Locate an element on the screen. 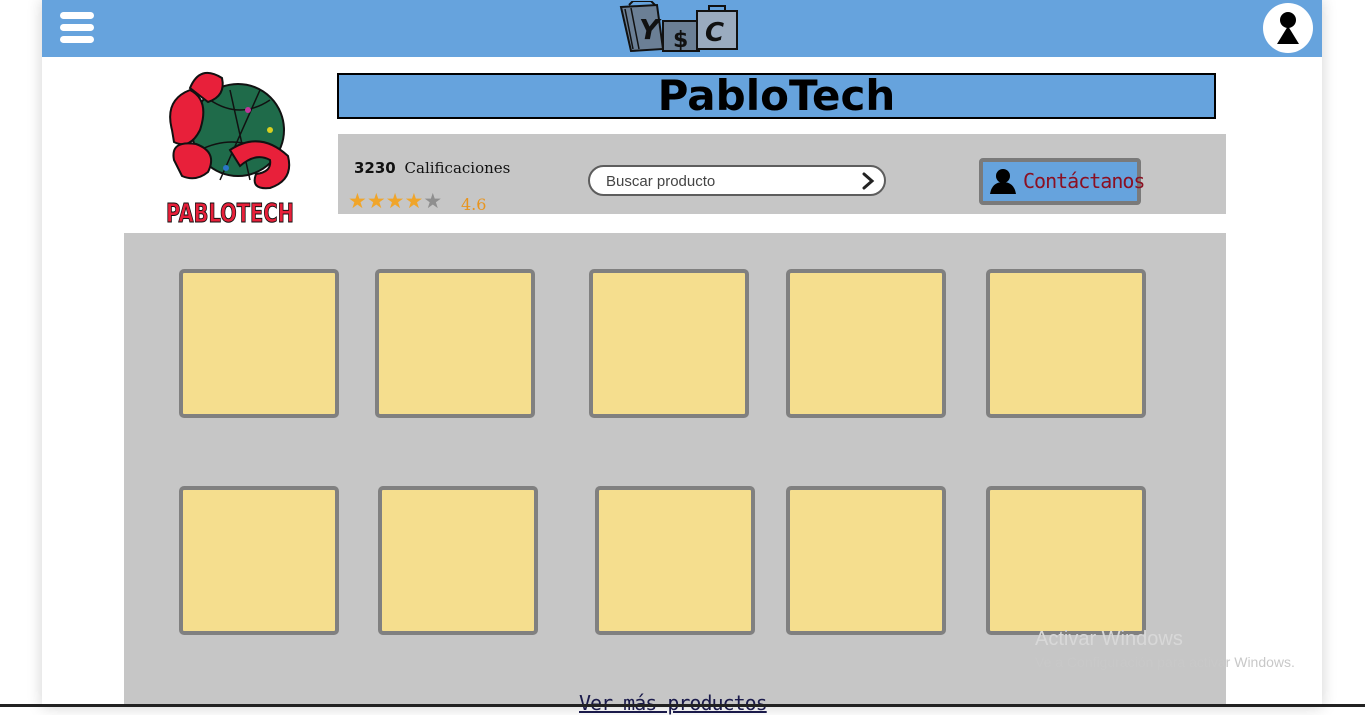 The width and height of the screenshot is (1365, 715). contact-button: Contáctanos is located at coordinates (1062, 181).